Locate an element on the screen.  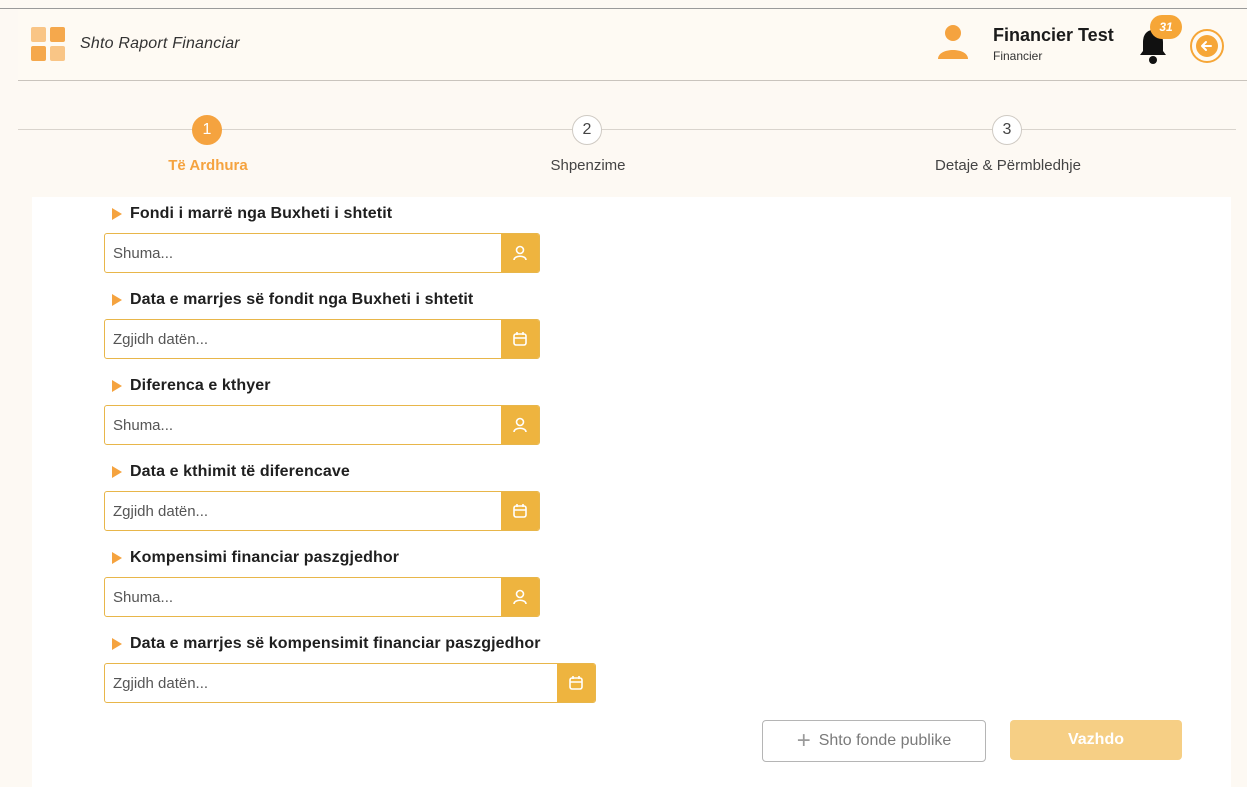
add-public-funds-label: Shto fonde publike is located at coordinates (885, 740).